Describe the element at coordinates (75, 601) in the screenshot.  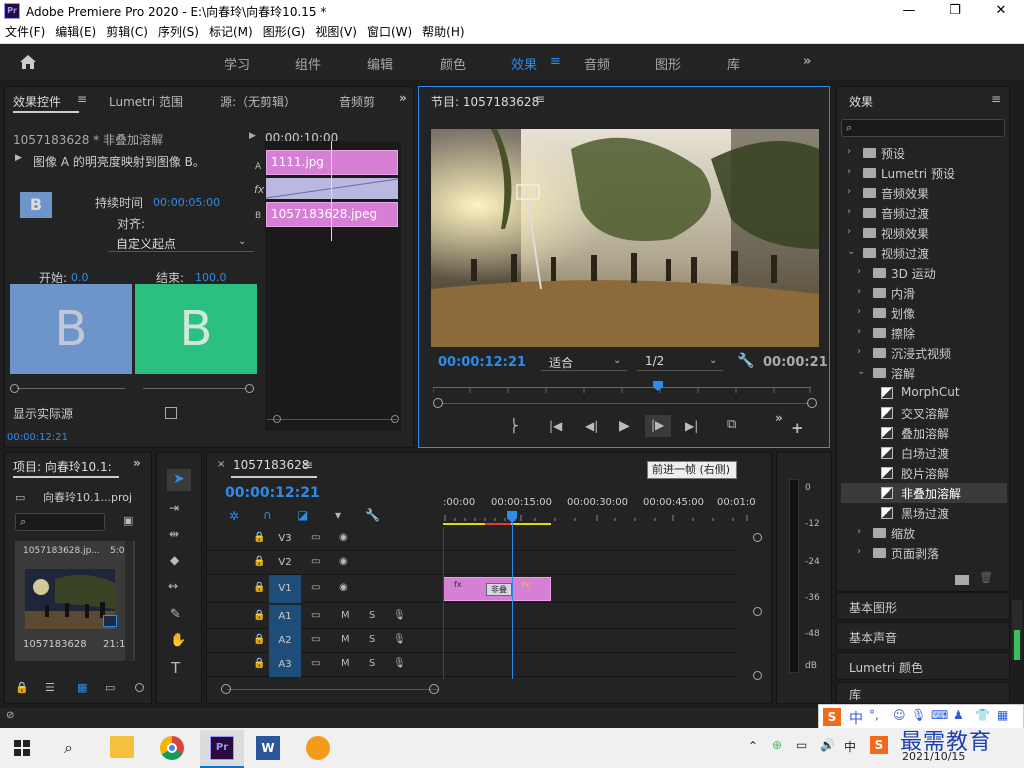
I see `project-item-card: 1057183628.jp... 5:00 1057183628 21:15` at that location.